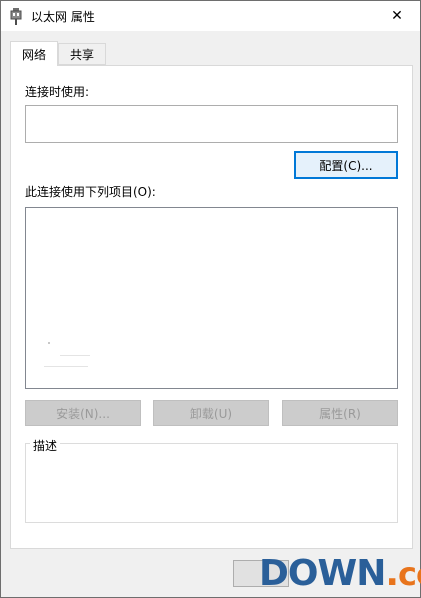 The width and height of the screenshot is (421, 598). I want to click on title-bar: 以太网 属性 ✕, so click(210, 16).